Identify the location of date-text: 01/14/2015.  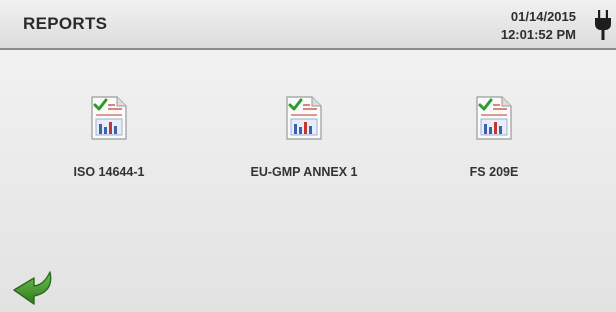
(543, 16).